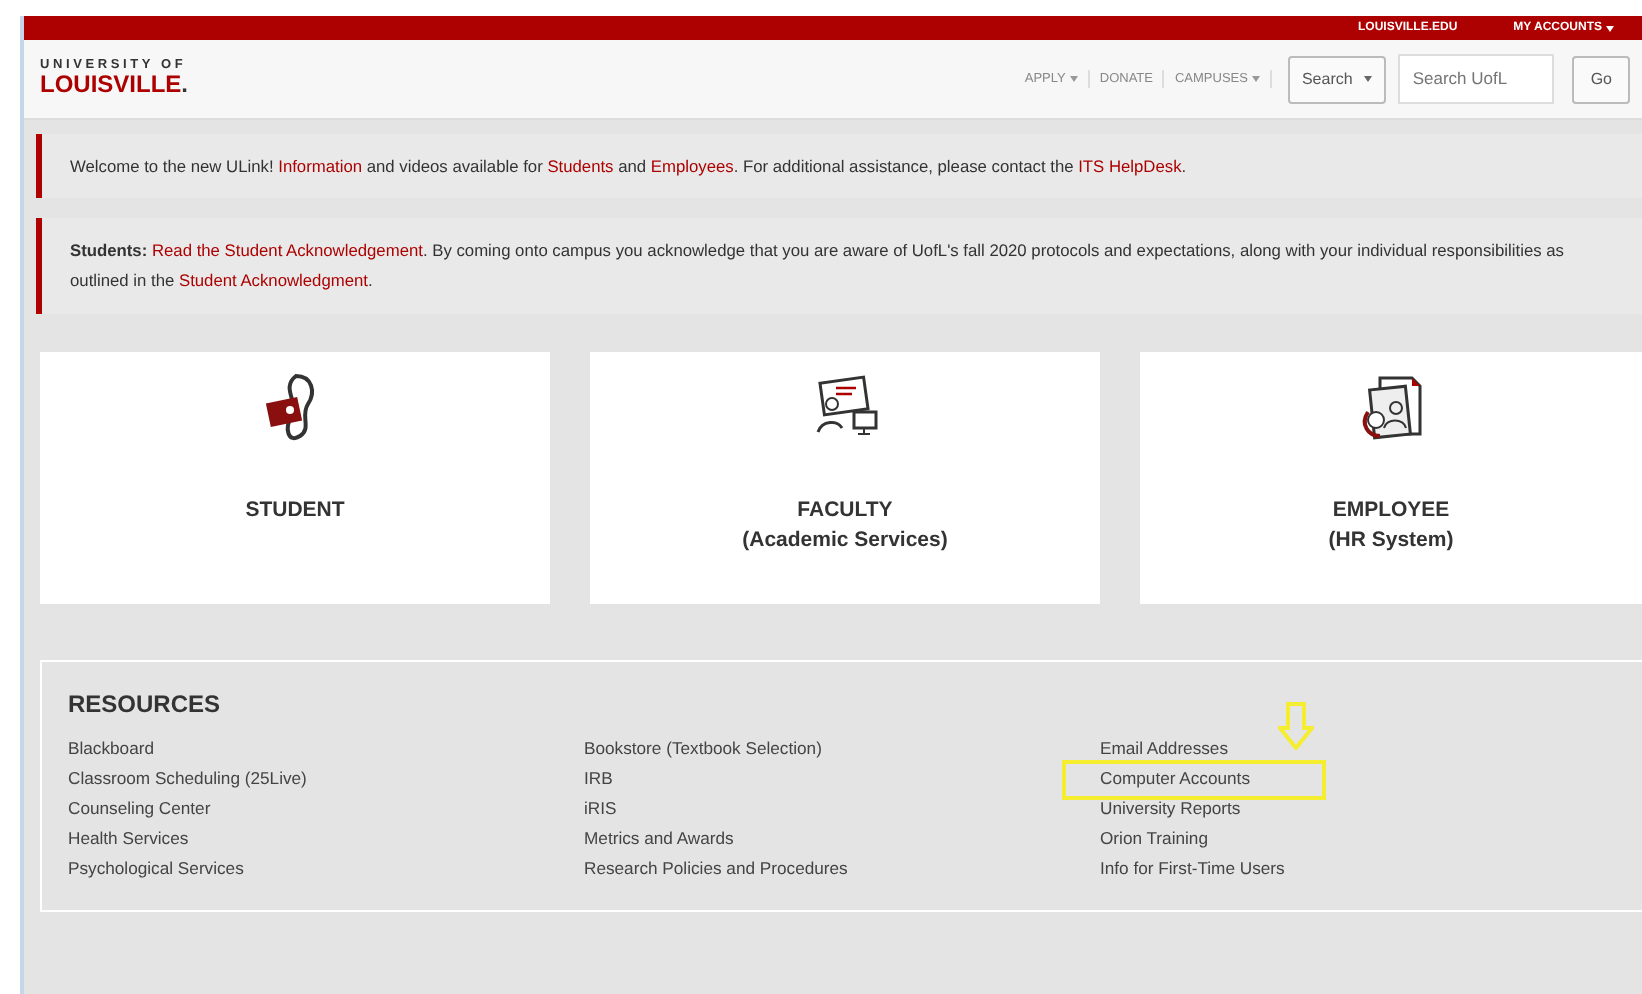  Describe the element at coordinates (580, 165) in the screenshot. I see `link: Students` at that location.